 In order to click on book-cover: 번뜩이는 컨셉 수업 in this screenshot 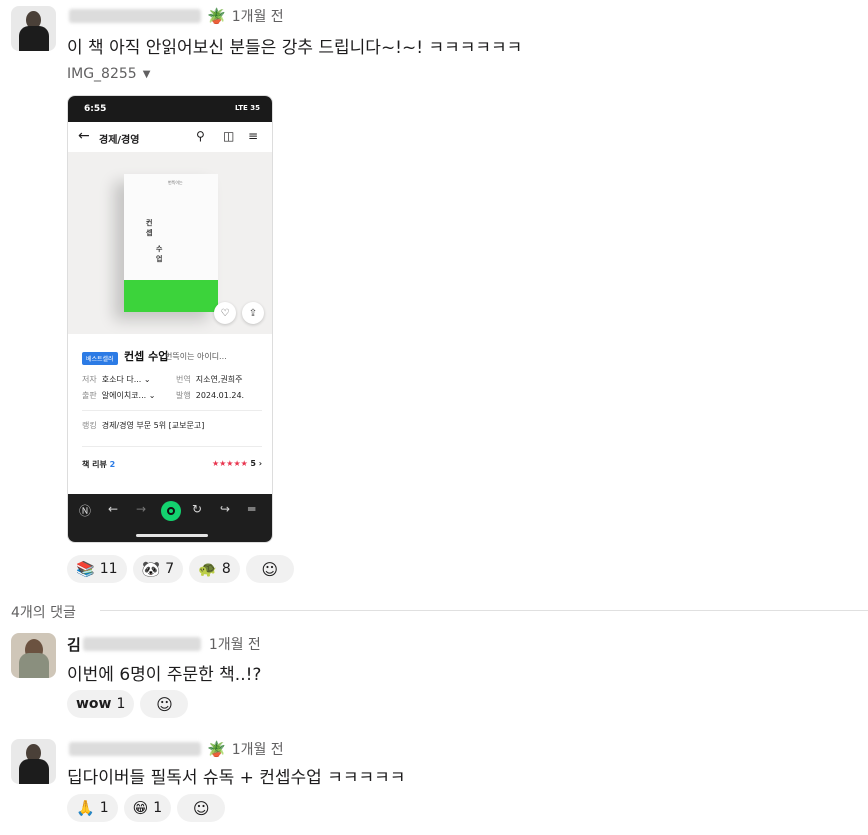, I will do `click(171, 243)`.